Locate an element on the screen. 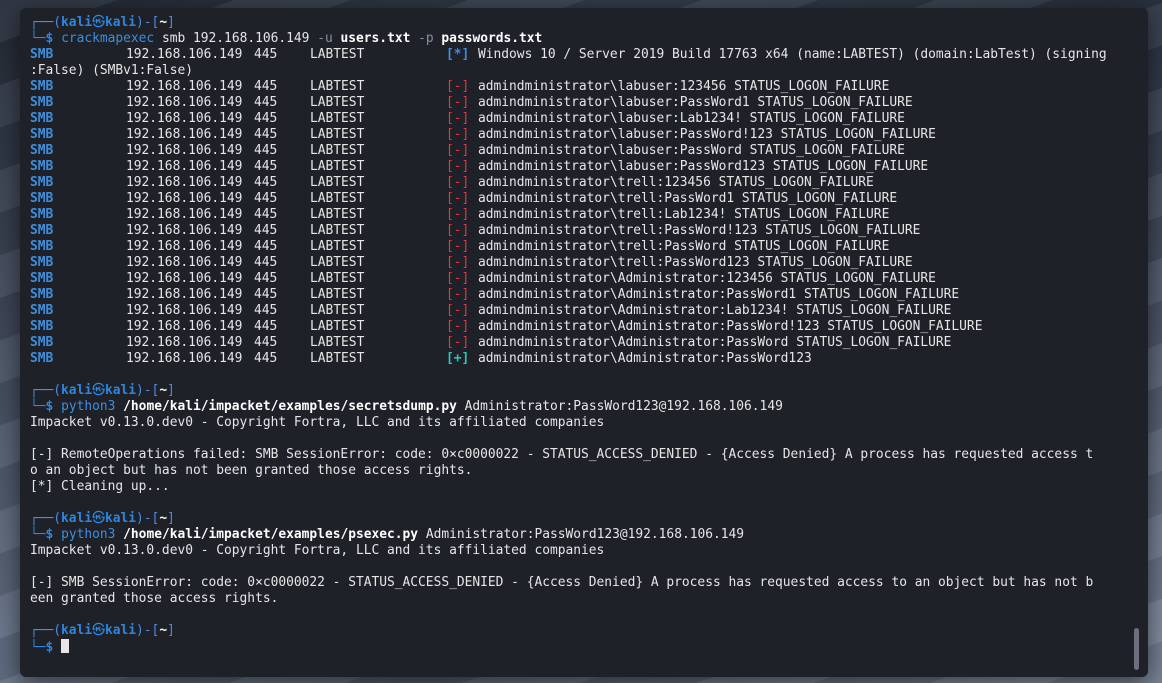  scrollbar-thumb is located at coordinates (1136, 649).